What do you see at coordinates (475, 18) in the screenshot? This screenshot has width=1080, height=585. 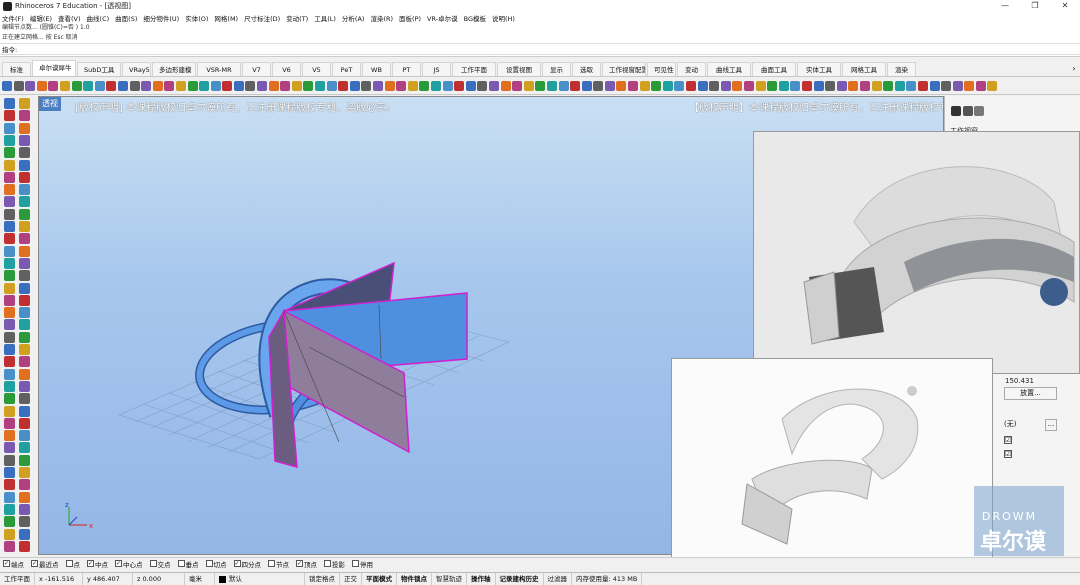 I see `menu-bg: BG模板` at bounding box center [475, 18].